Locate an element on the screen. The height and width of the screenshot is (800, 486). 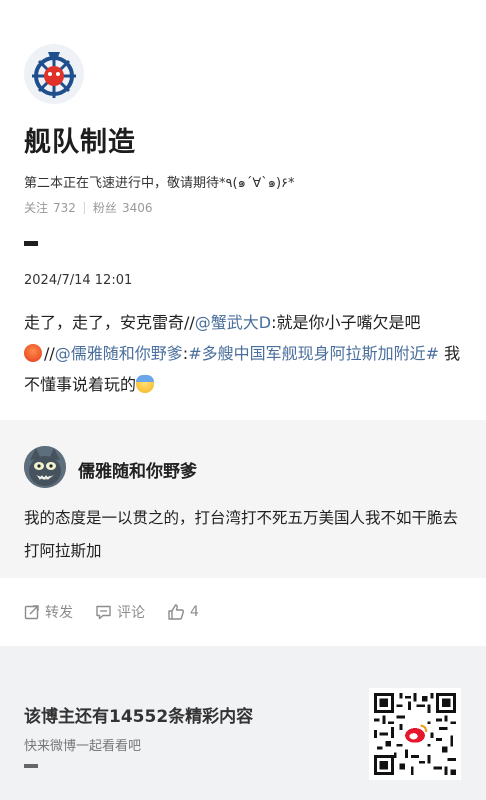
forward-label: 转发 is located at coordinates (59, 613).